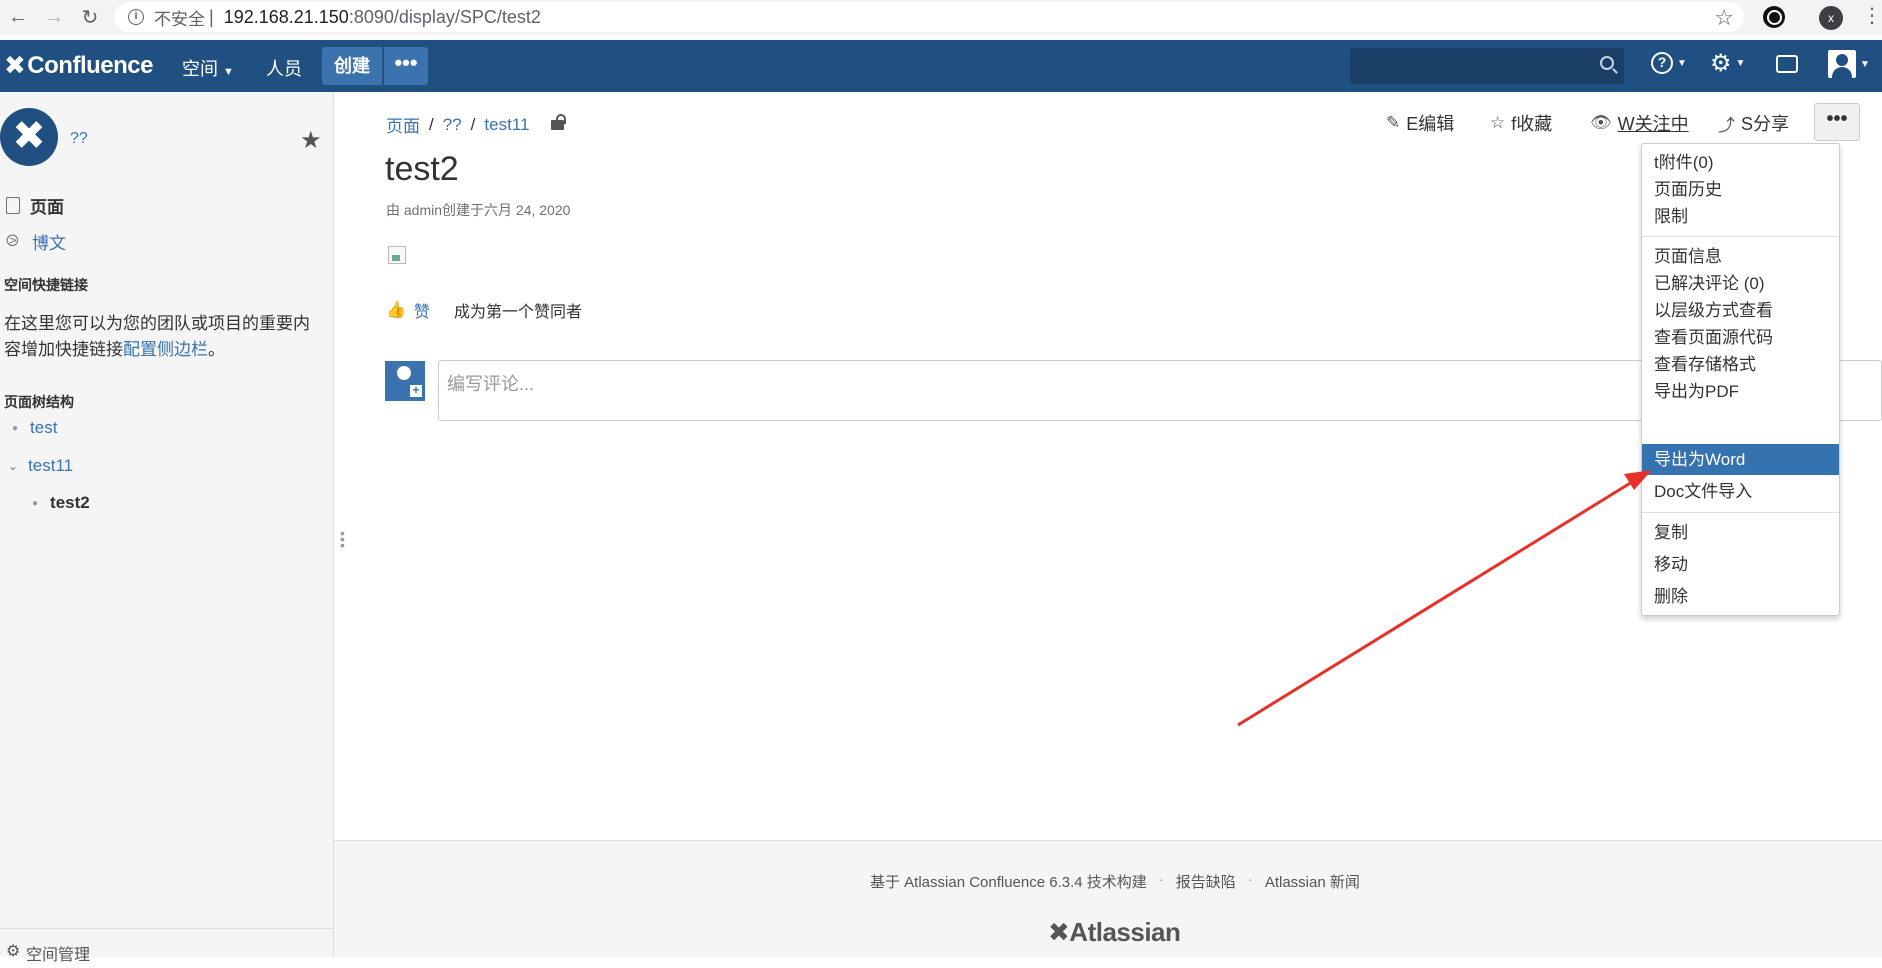 The image size is (1882, 968). I want to click on annotation-arrow-shaft, so click(1435, 603).